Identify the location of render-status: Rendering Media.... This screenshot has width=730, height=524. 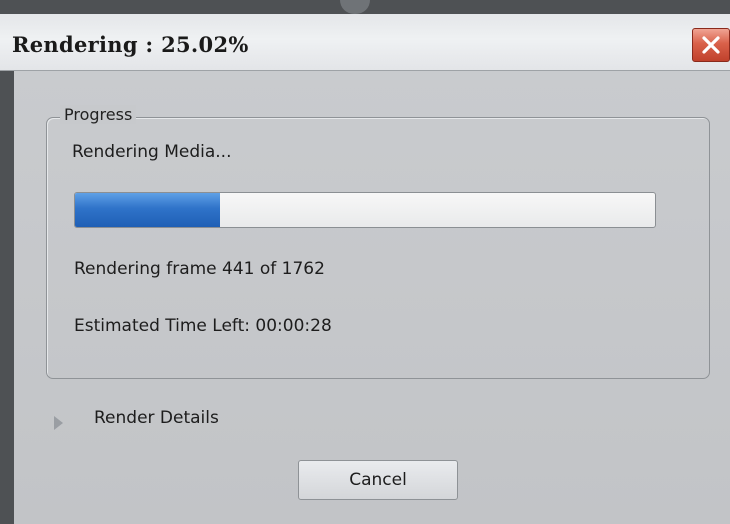
(152, 152).